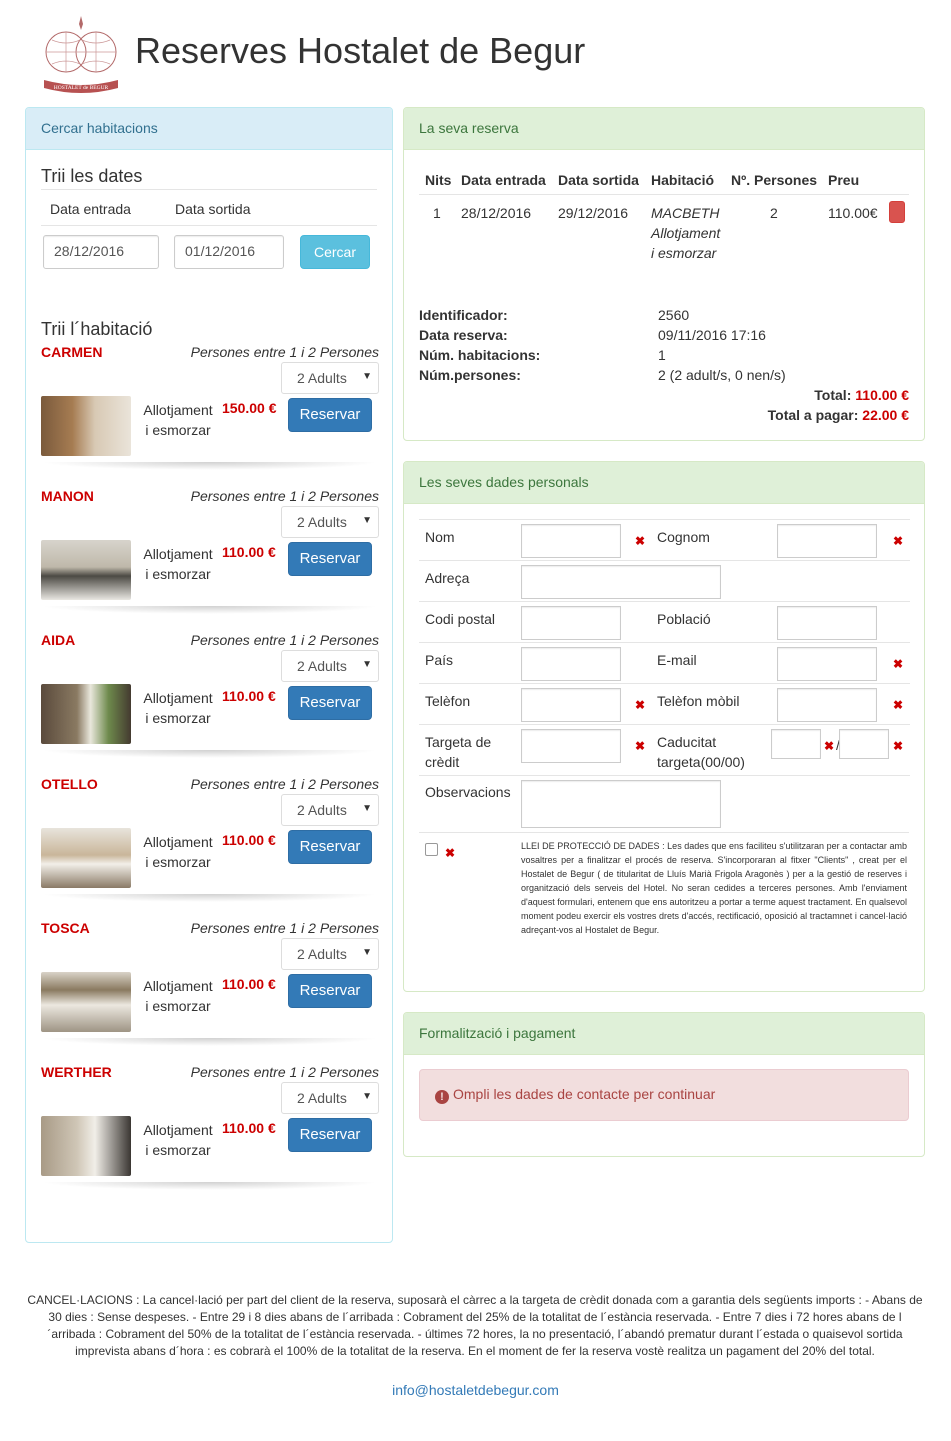 This screenshot has width=951, height=1441. Describe the element at coordinates (249, 408) in the screenshot. I see `room-price: 150.00 €` at that location.